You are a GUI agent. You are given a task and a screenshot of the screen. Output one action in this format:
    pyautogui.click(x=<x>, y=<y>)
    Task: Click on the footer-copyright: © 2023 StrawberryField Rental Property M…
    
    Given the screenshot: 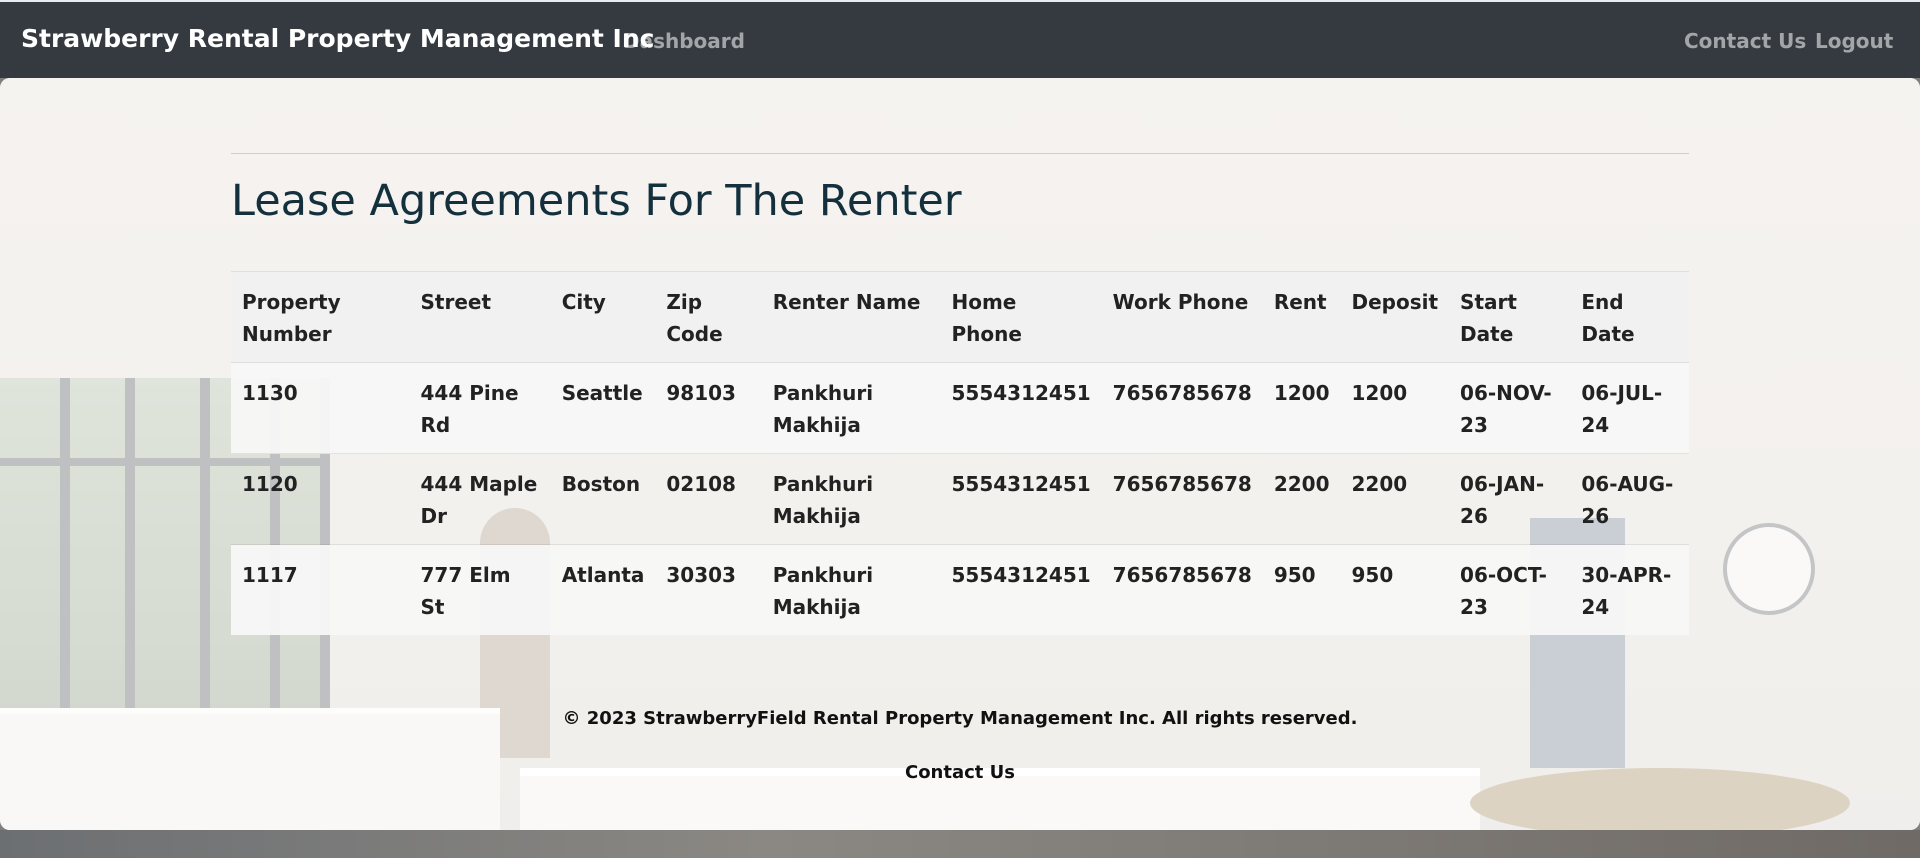 What is the action you would take?
    pyautogui.click(x=960, y=718)
    